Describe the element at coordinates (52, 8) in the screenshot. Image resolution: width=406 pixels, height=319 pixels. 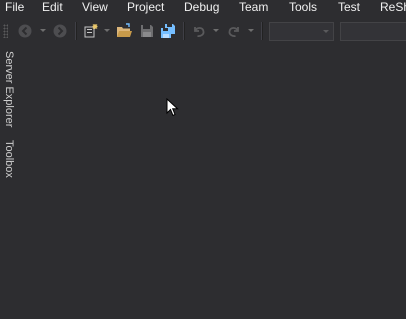
I see `menu-edit: Edit` at that location.